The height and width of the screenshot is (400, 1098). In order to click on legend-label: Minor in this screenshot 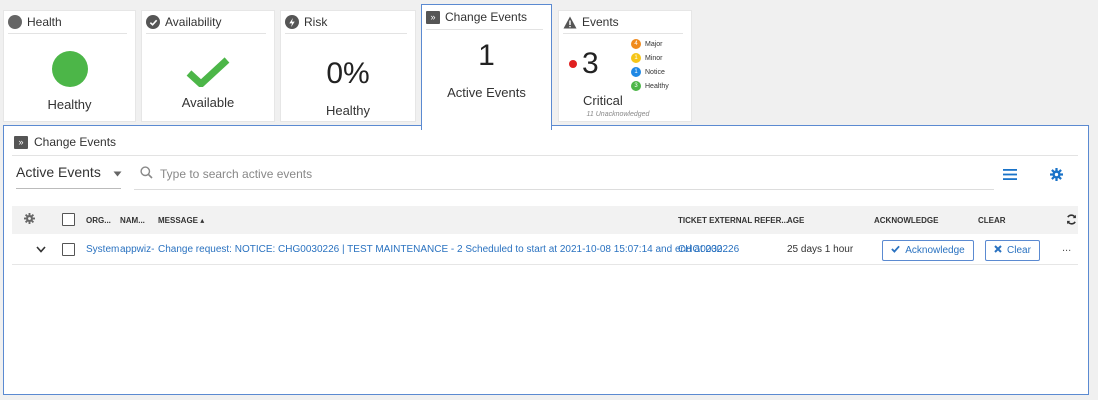, I will do `click(654, 58)`.